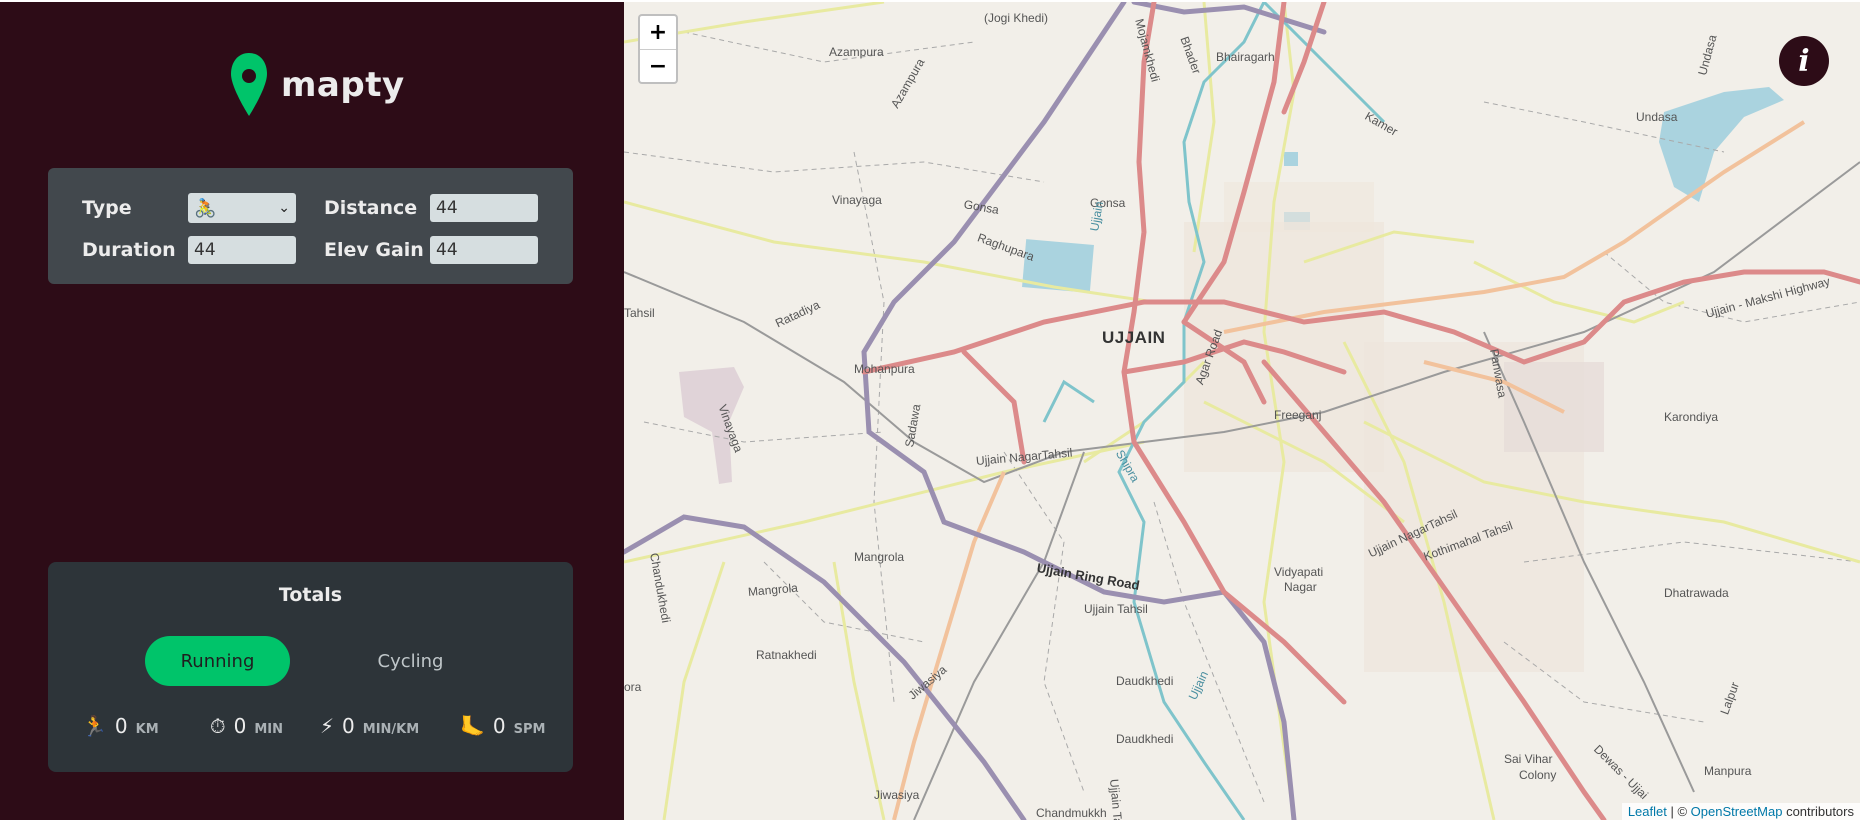  I want to click on distance-input: 44, so click(484, 208).